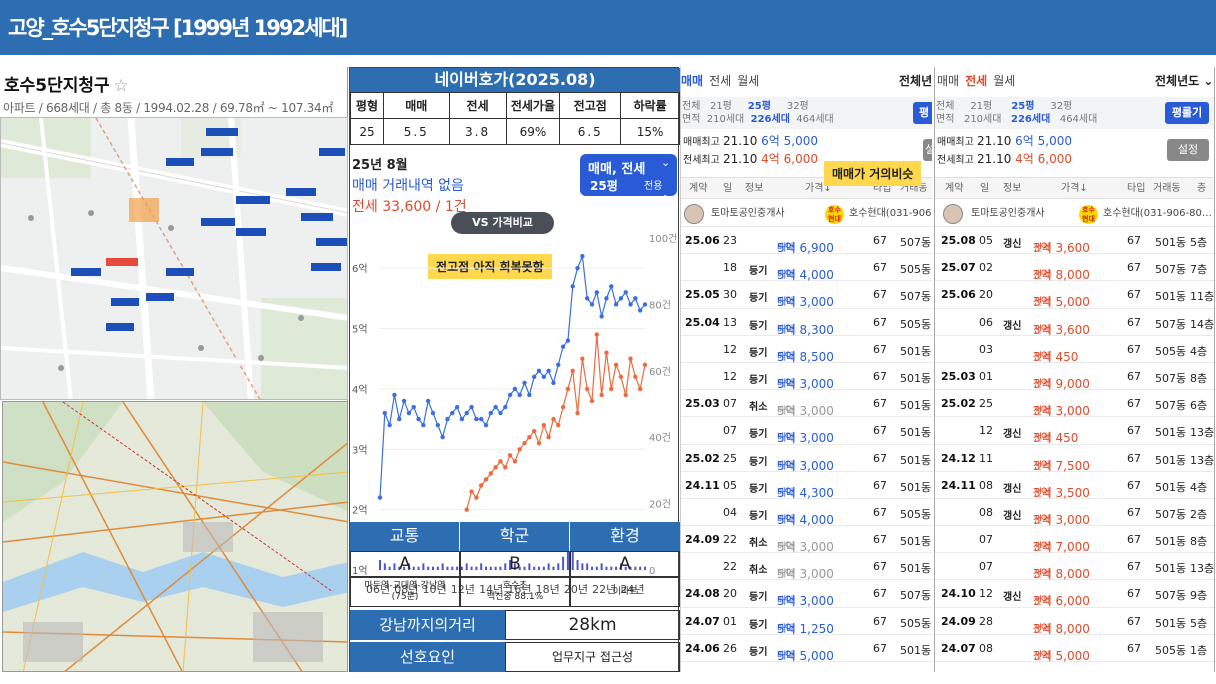 This screenshot has width=1216, height=684. What do you see at coordinates (806, 323) in the screenshot?
I see `table-row: 25.04 13 등기 매매 5억 8,300 67 505동` at bounding box center [806, 323].